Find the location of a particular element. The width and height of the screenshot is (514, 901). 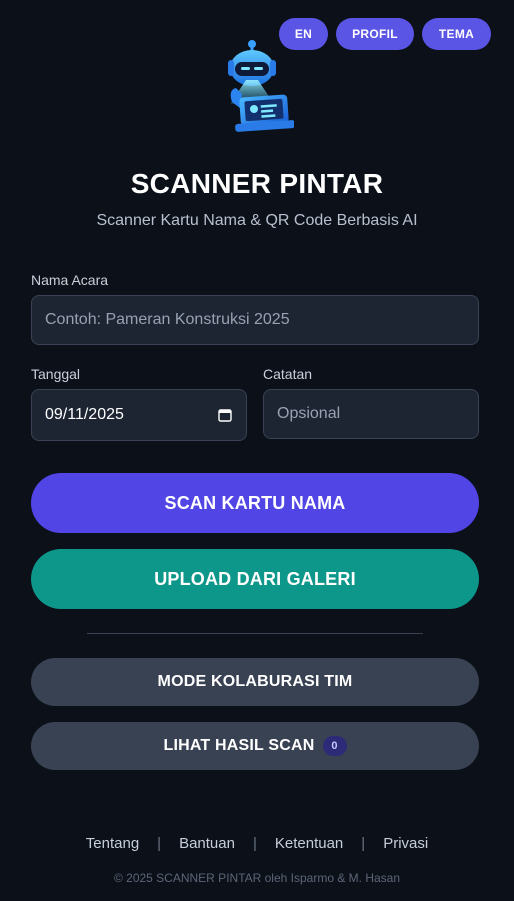

scan-card-button: SCAN KARTU NAMA is located at coordinates (255, 503).